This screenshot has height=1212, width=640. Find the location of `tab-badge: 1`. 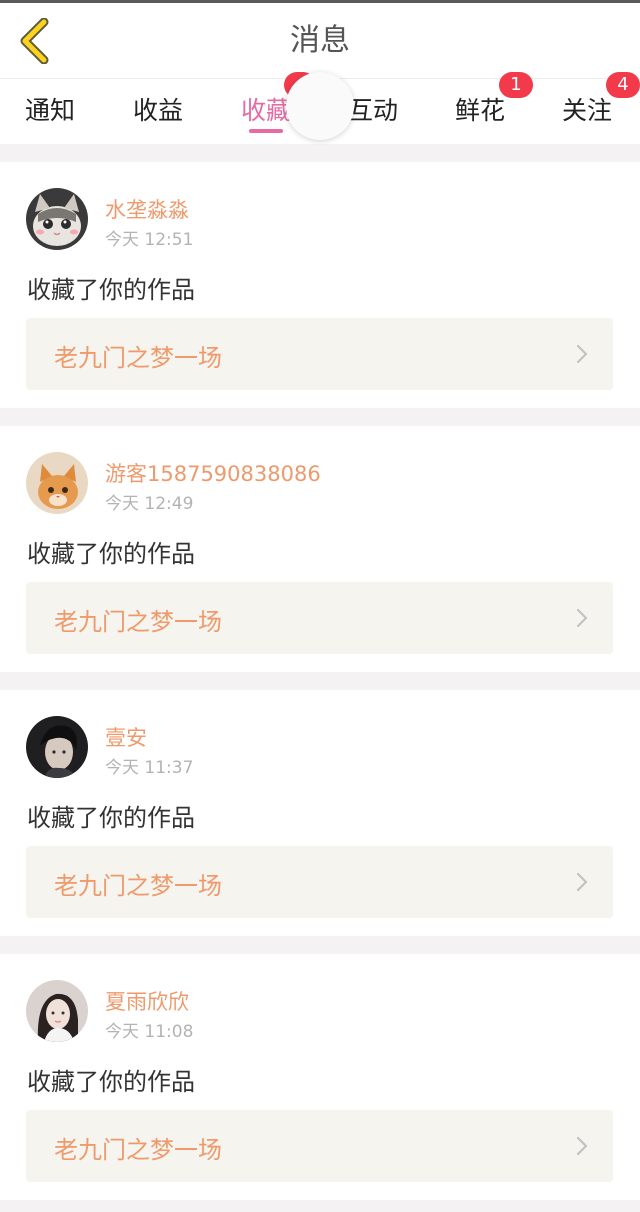

tab-badge: 1 is located at coordinates (516, 85).